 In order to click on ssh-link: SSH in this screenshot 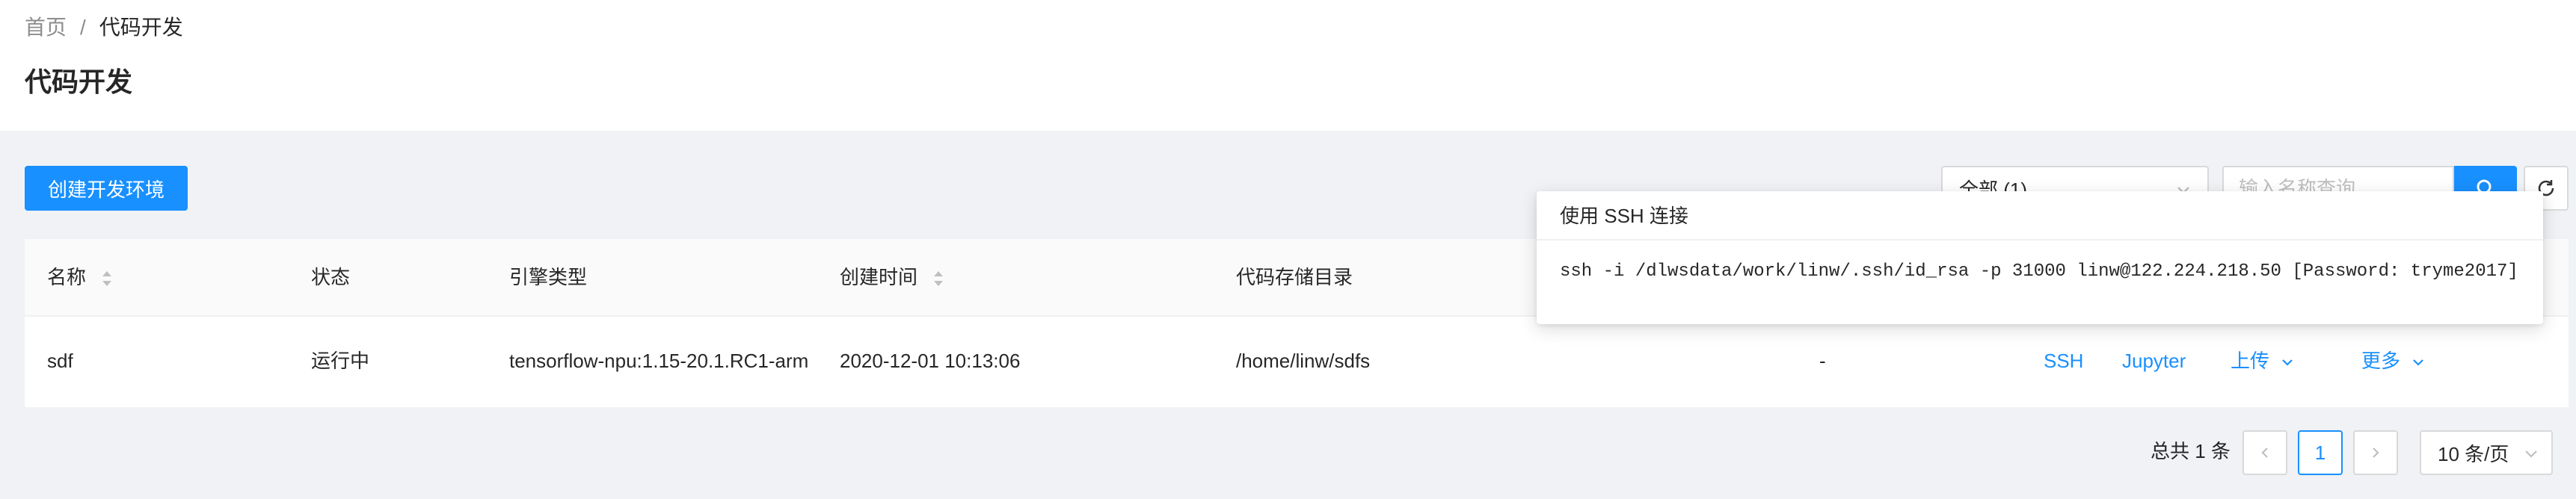, I will do `click(2063, 361)`.